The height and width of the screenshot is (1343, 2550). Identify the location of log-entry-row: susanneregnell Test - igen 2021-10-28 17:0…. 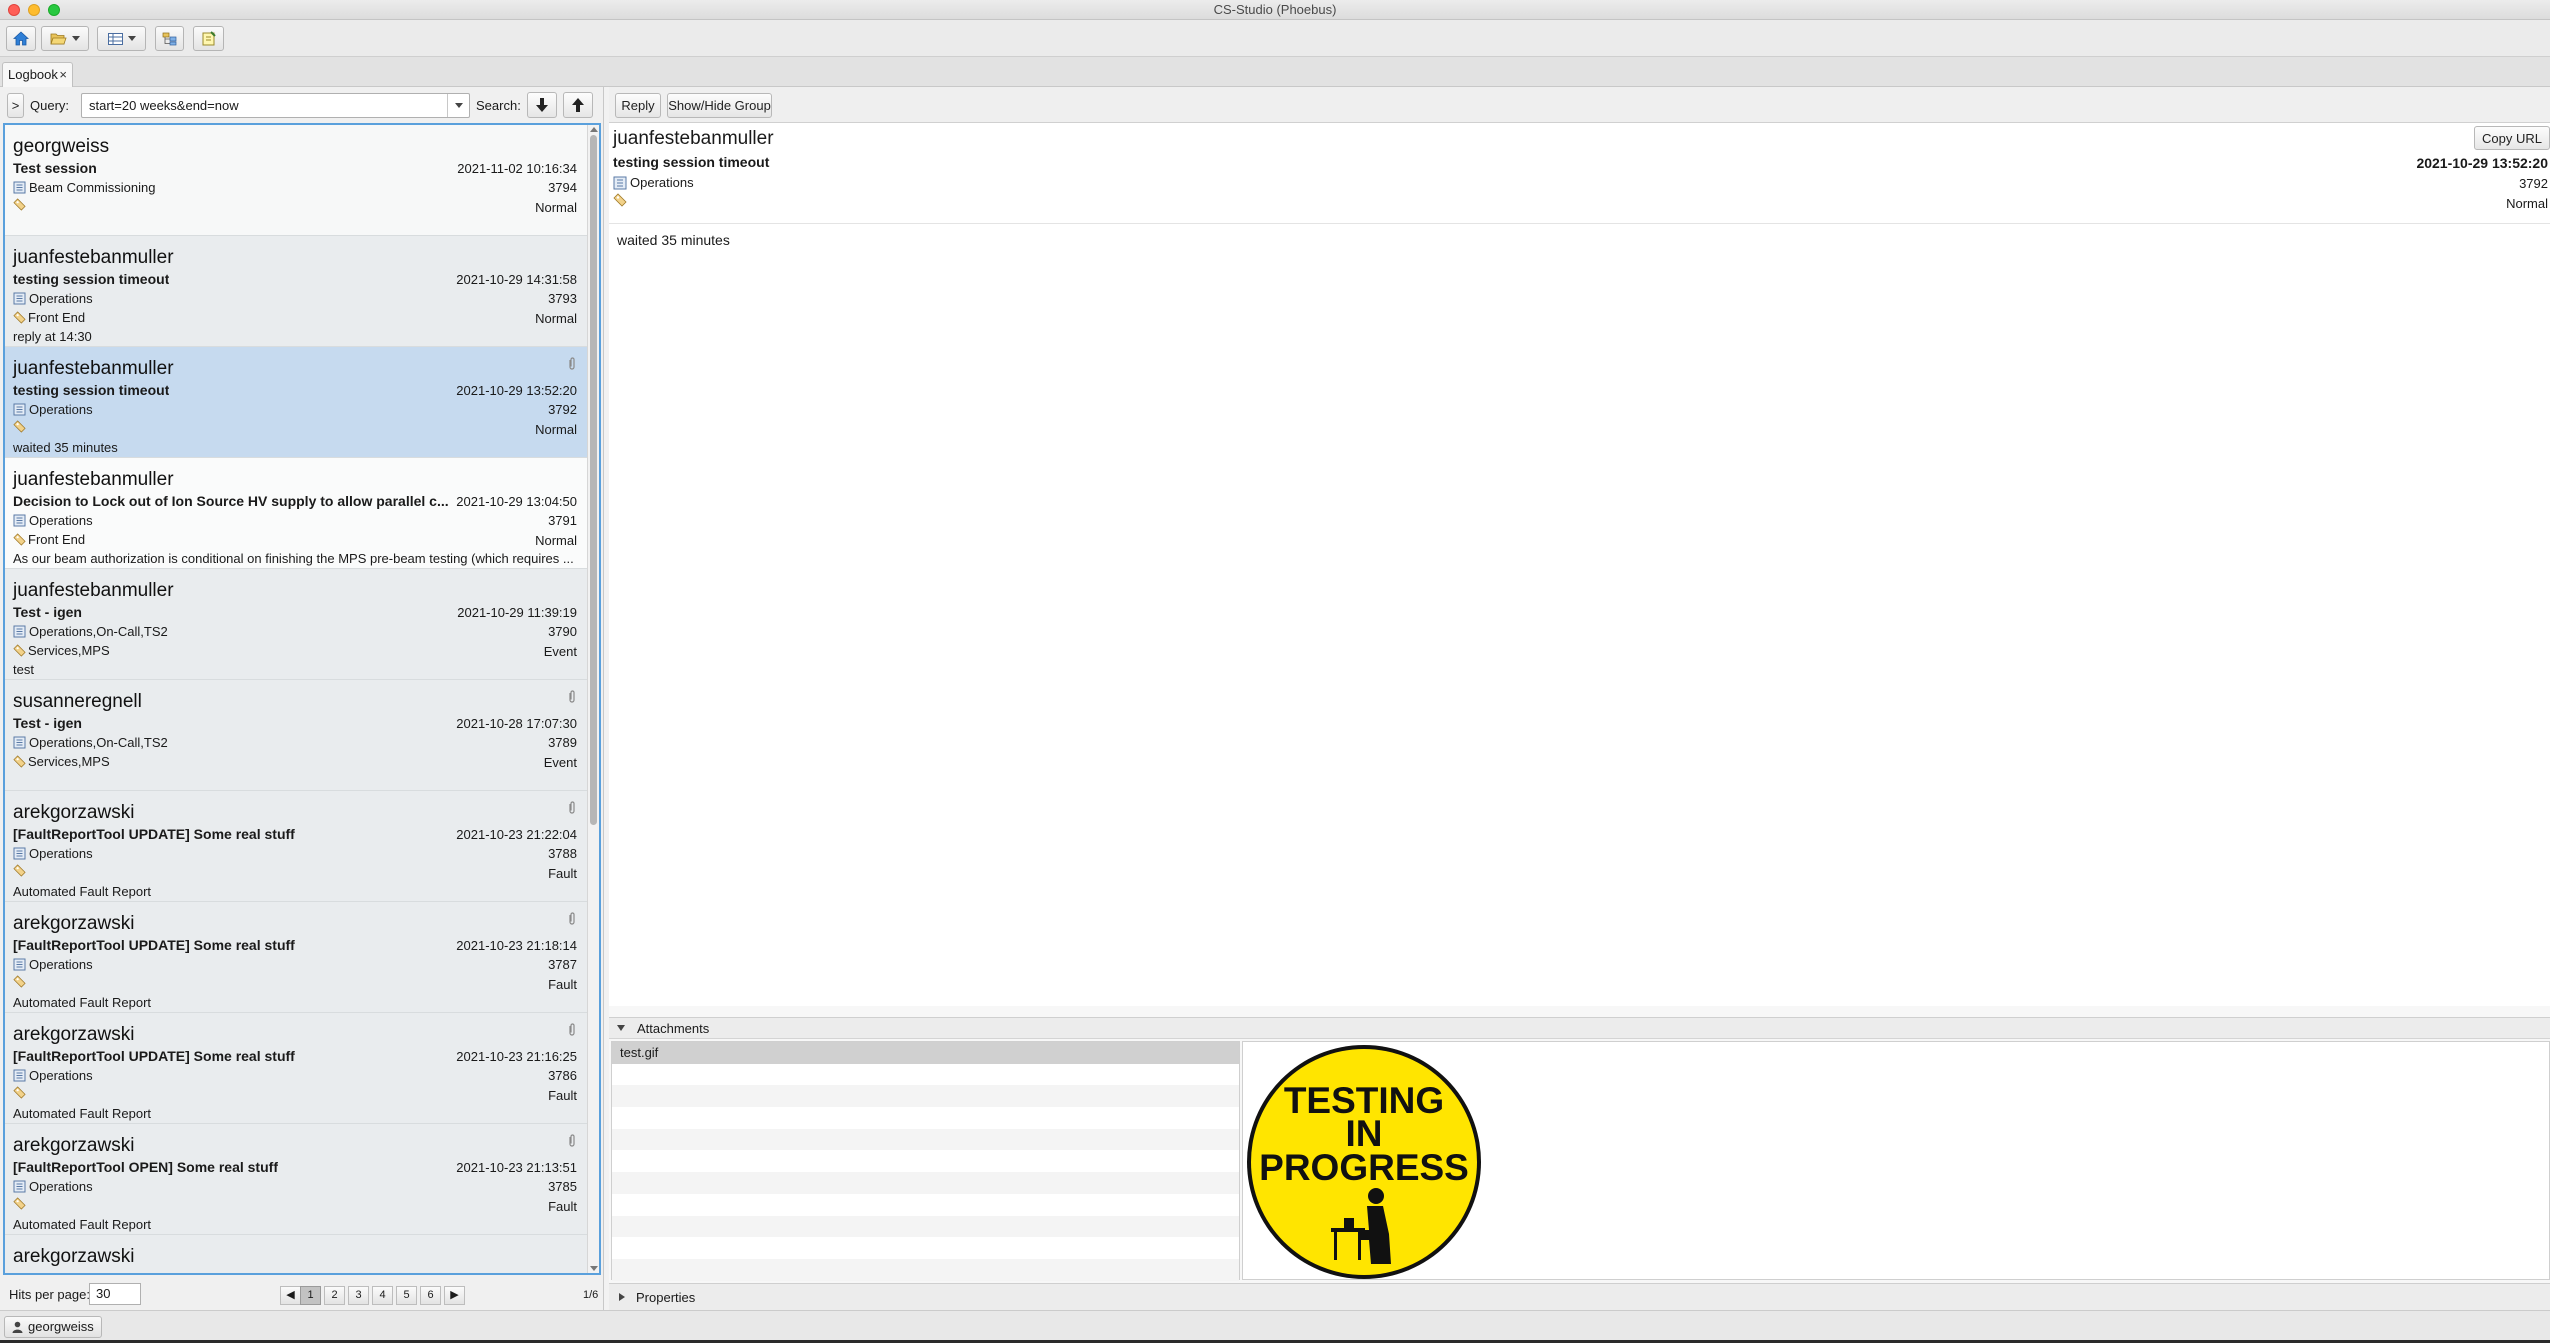
(296, 735).